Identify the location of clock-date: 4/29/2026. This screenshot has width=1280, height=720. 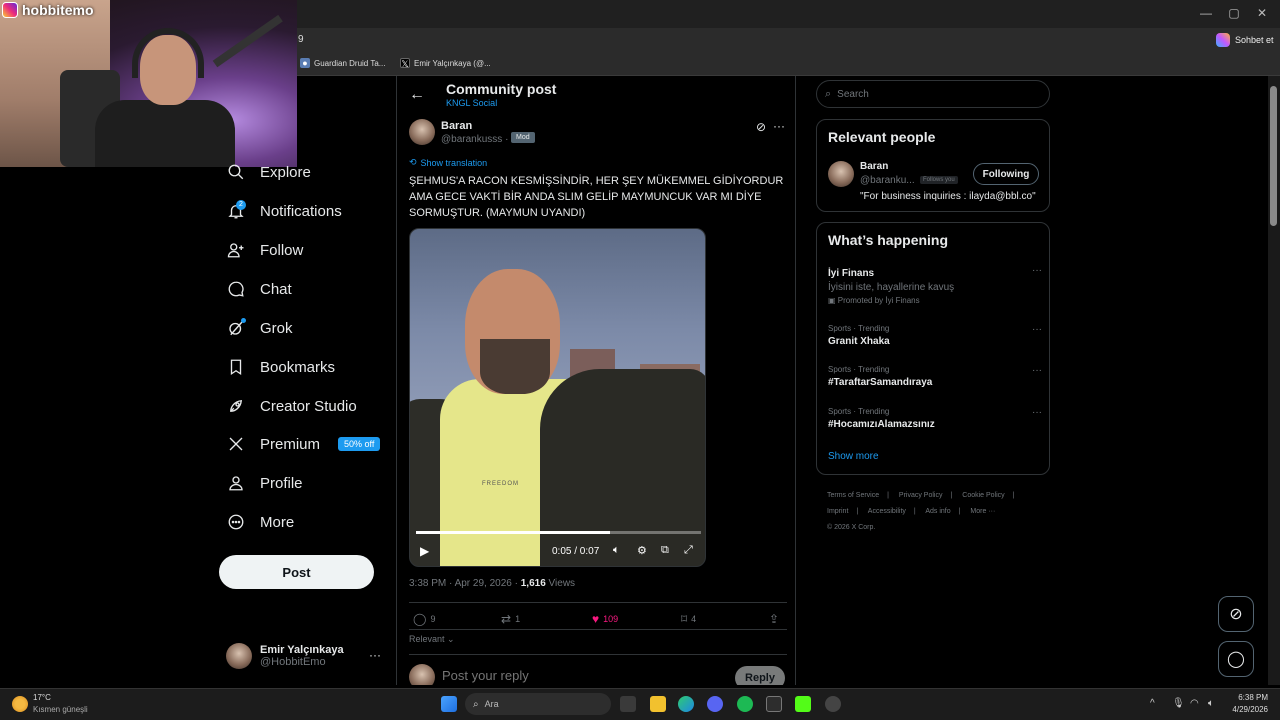
(1247, 709).